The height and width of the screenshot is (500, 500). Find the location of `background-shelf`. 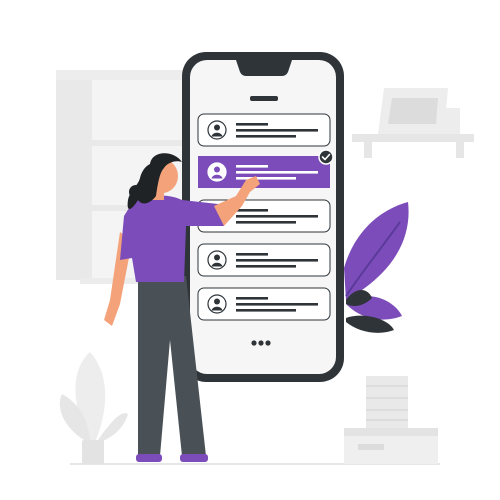

background-shelf is located at coordinates (413, 123).